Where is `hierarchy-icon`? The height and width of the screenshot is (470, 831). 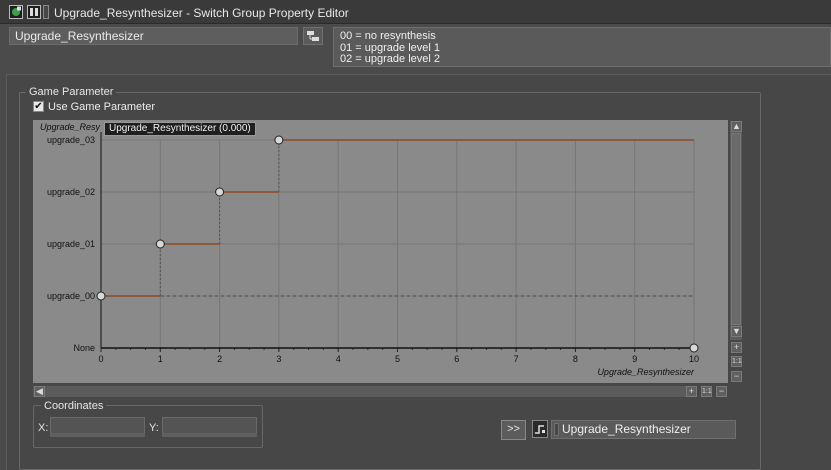 hierarchy-icon is located at coordinates (313, 36).